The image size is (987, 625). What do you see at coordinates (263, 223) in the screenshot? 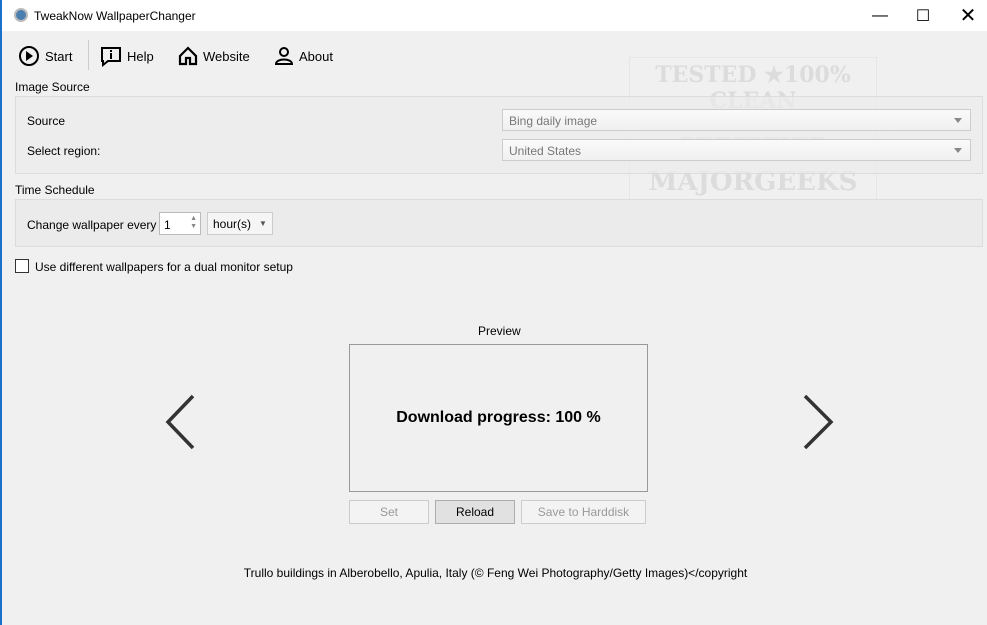
I see `chevron-down-icon: ▼` at bounding box center [263, 223].